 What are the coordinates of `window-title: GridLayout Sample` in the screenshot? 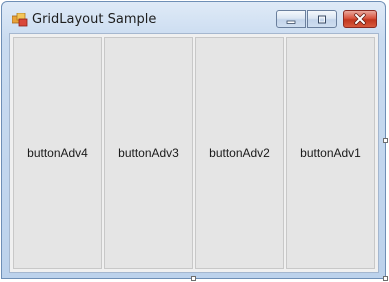 It's located at (94, 19).